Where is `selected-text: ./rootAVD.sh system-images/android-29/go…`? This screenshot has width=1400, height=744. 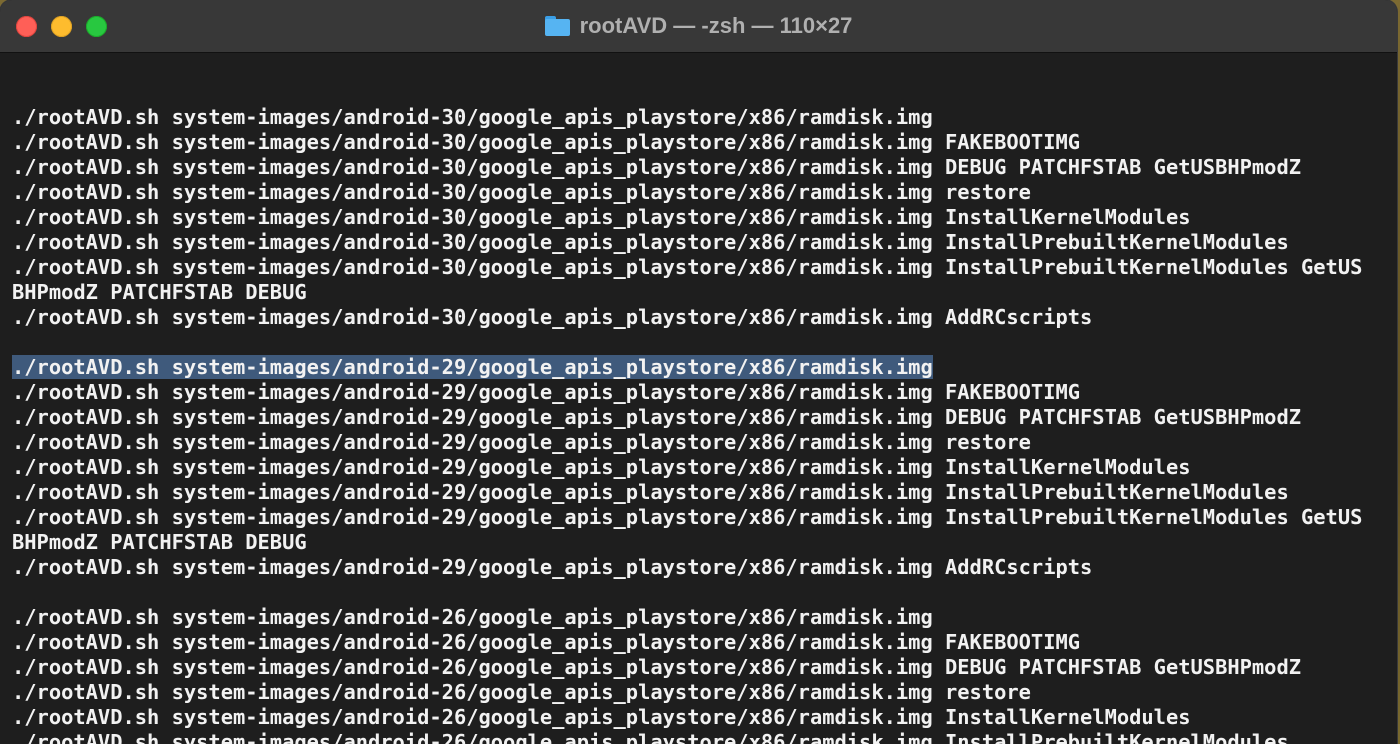
selected-text: ./rootAVD.sh system-images/android-29/go… is located at coordinates (472, 367).